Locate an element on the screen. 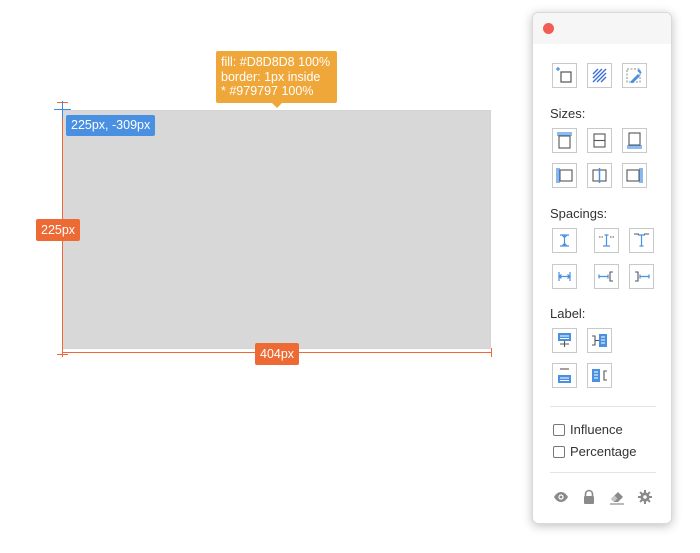 The height and width of the screenshot is (553, 700). size-top-icon is located at coordinates (564, 140).